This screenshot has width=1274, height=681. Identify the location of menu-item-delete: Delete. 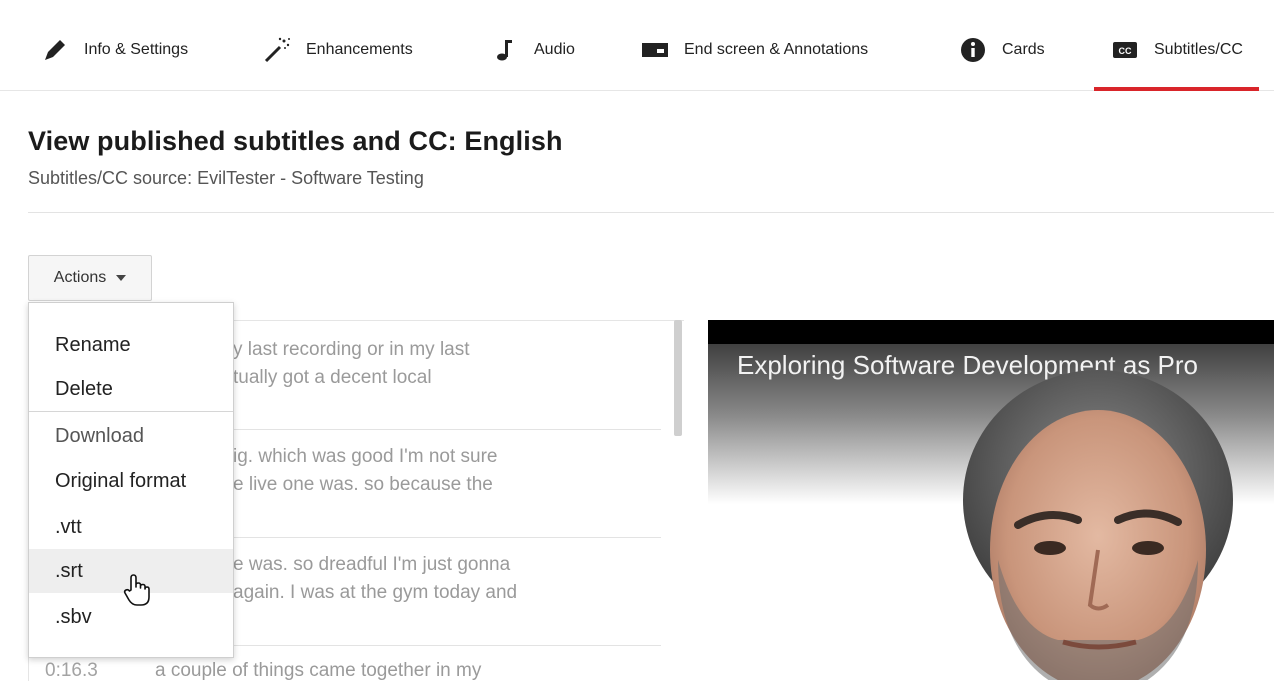
(131, 389).